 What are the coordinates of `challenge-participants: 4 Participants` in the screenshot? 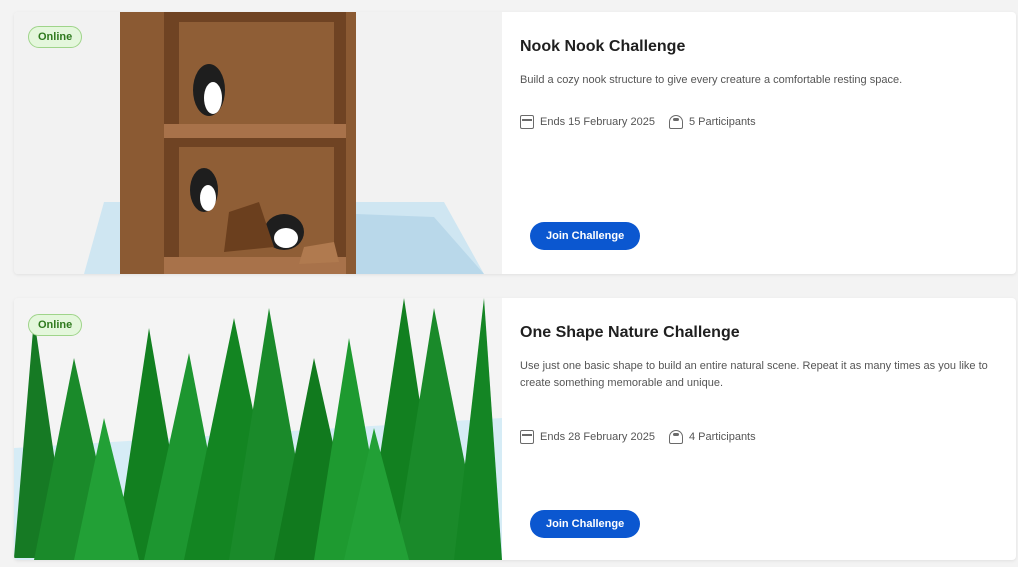 It's located at (722, 437).